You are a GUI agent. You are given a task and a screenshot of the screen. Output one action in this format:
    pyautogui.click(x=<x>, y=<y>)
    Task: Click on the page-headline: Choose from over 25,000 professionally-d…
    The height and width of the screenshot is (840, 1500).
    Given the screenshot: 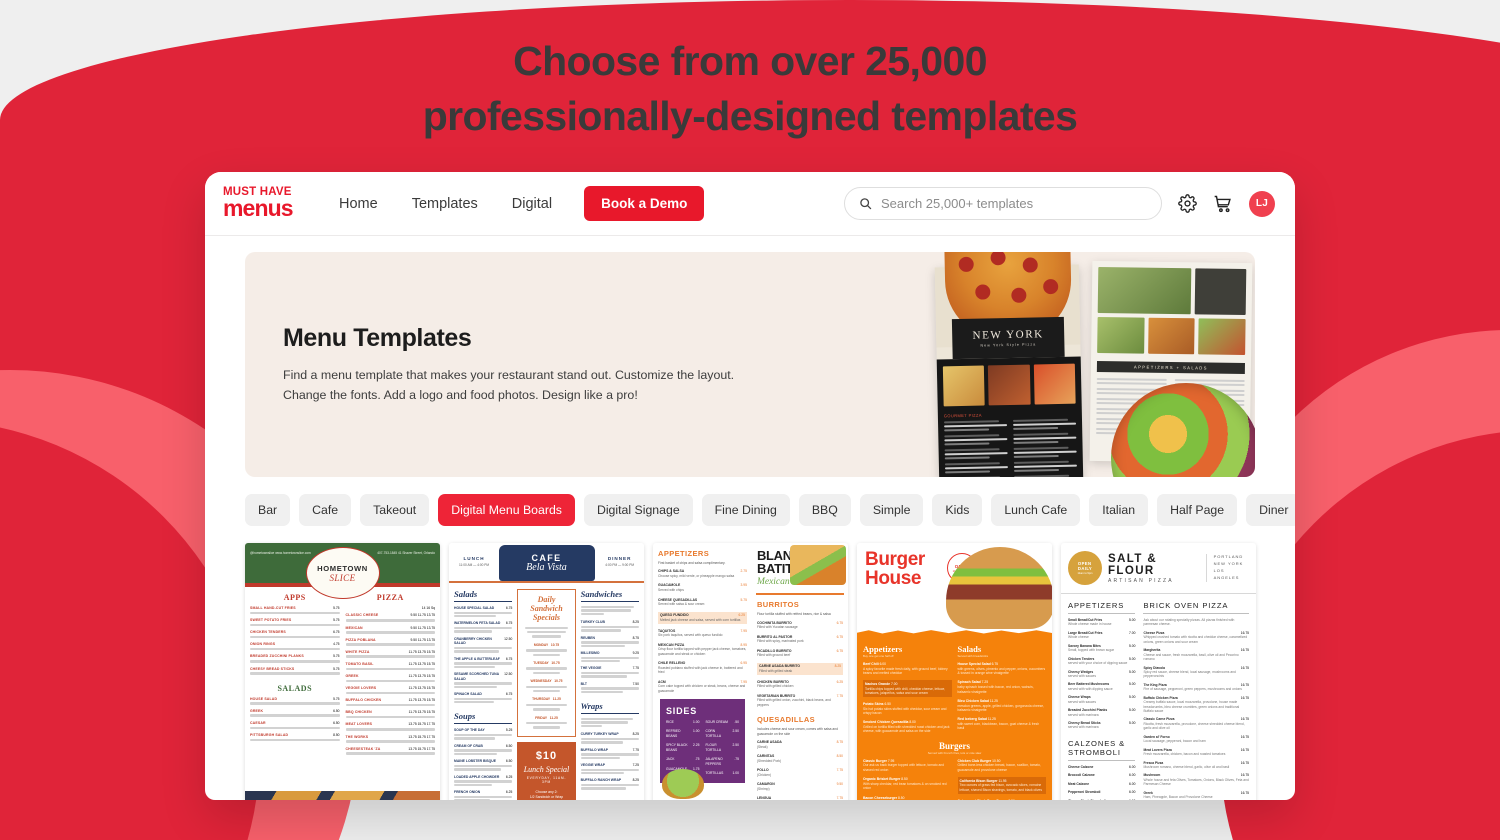 What is the action you would take?
    pyautogui.click(x=750, y=88)
    